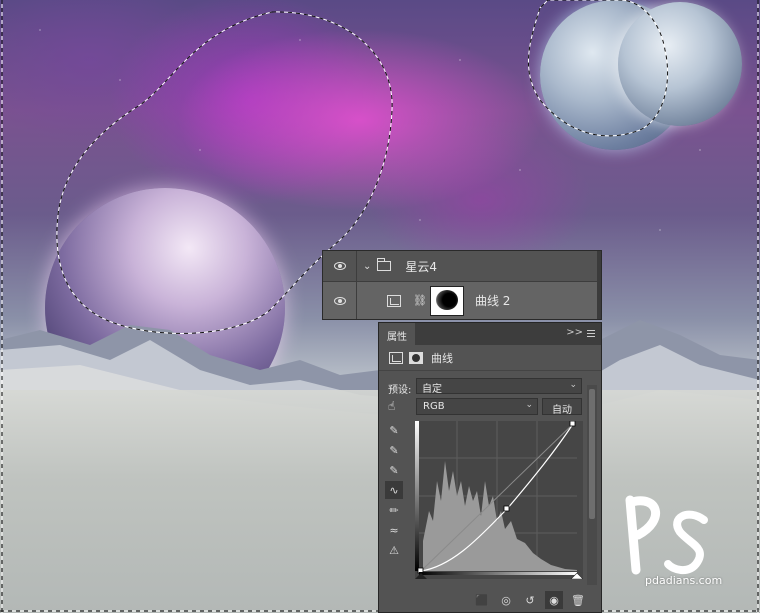 The image size is (760, 613). Describe the element at coordinates (432, 389) in the screenshot. I see `preset-value: 自定` at that location.